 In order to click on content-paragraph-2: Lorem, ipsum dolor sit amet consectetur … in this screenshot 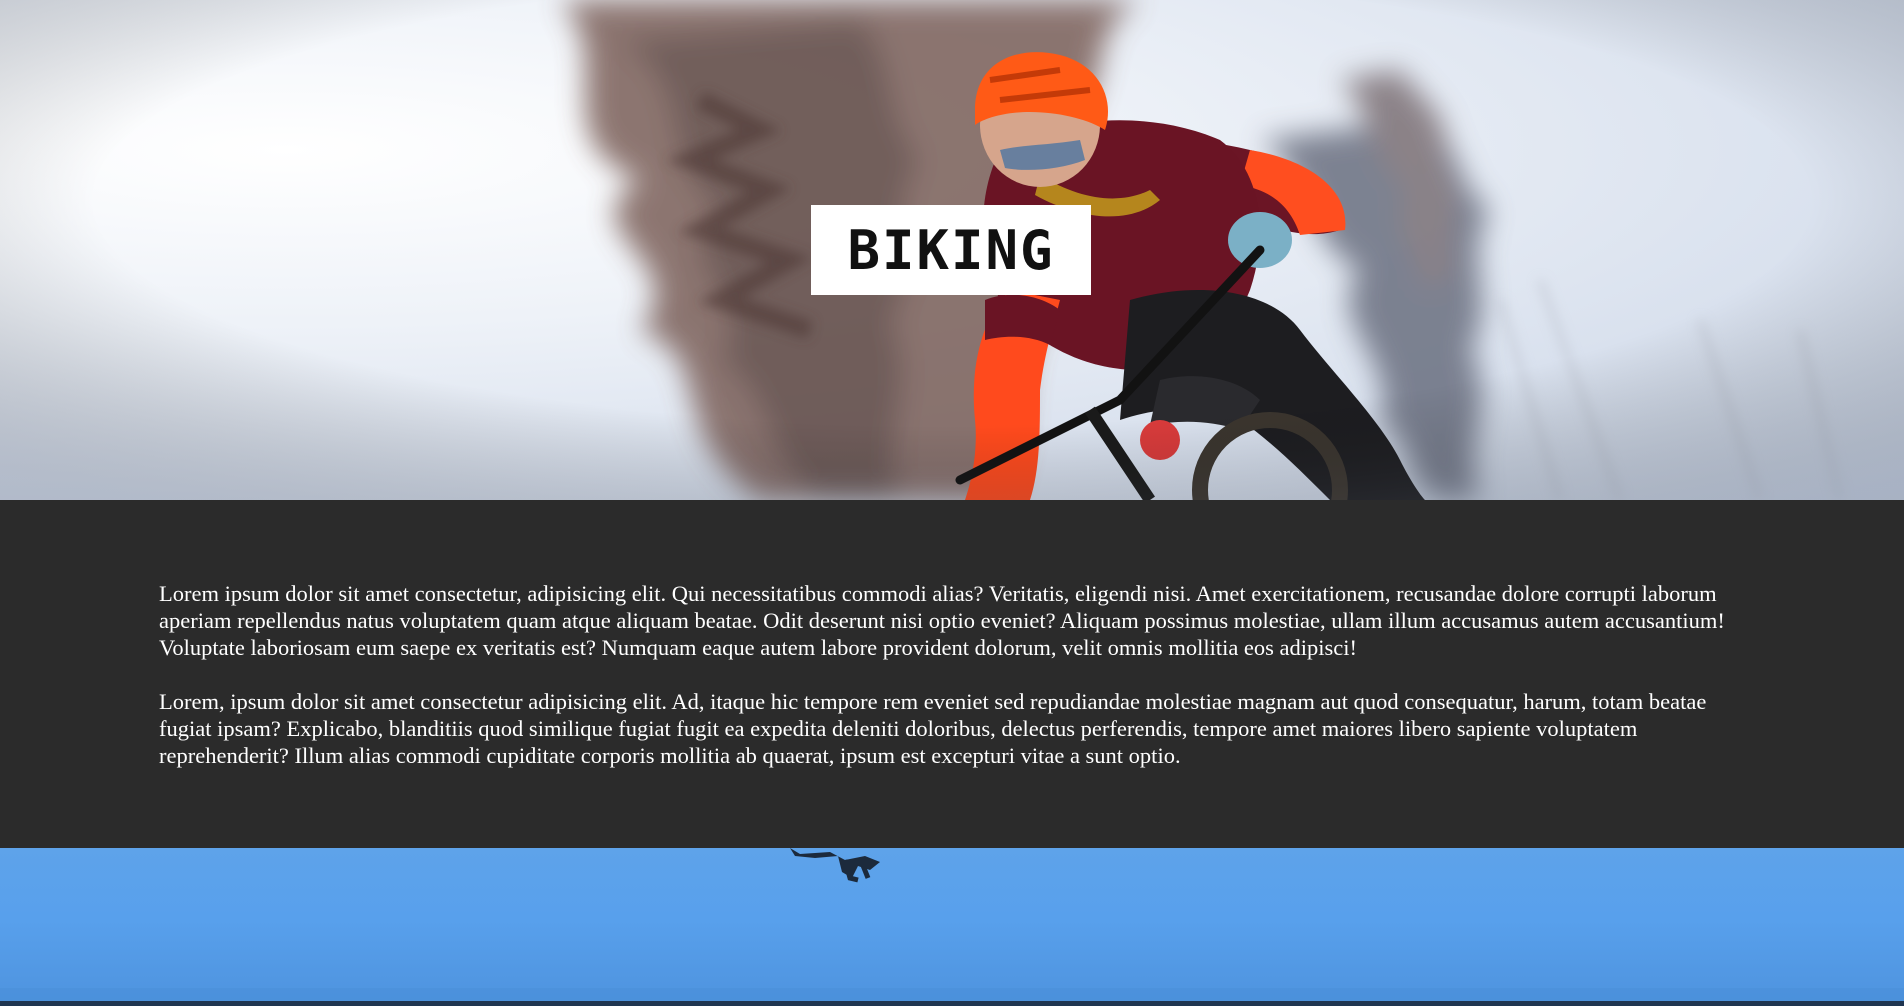, I will do `click(933, 728)`.